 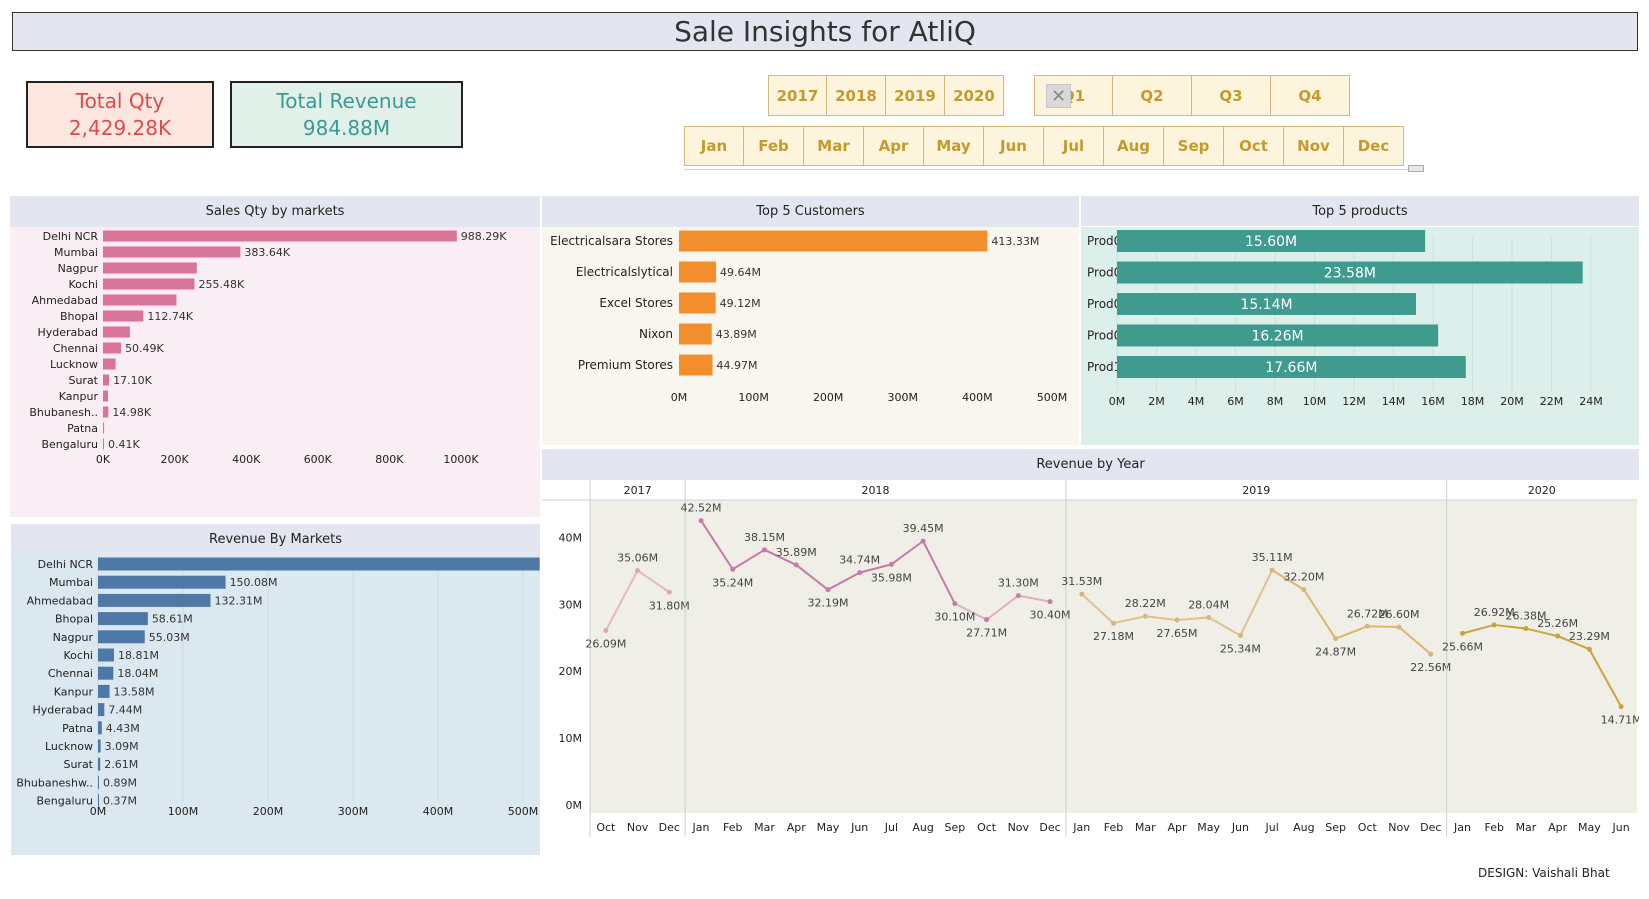 What do you see at coordinates (714, 146) in the screenshot?
I see `month-filter-button: Jan` at bounding box center [714, 146].